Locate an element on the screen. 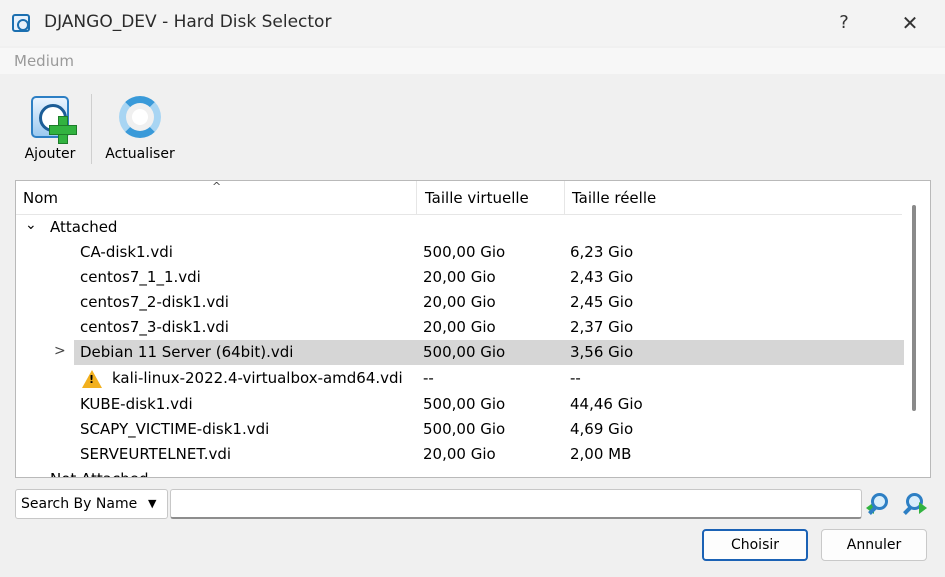 The height and width of the screenshot is (577, 945). cancel-button: Annuler is located at coordinates (874, 545).